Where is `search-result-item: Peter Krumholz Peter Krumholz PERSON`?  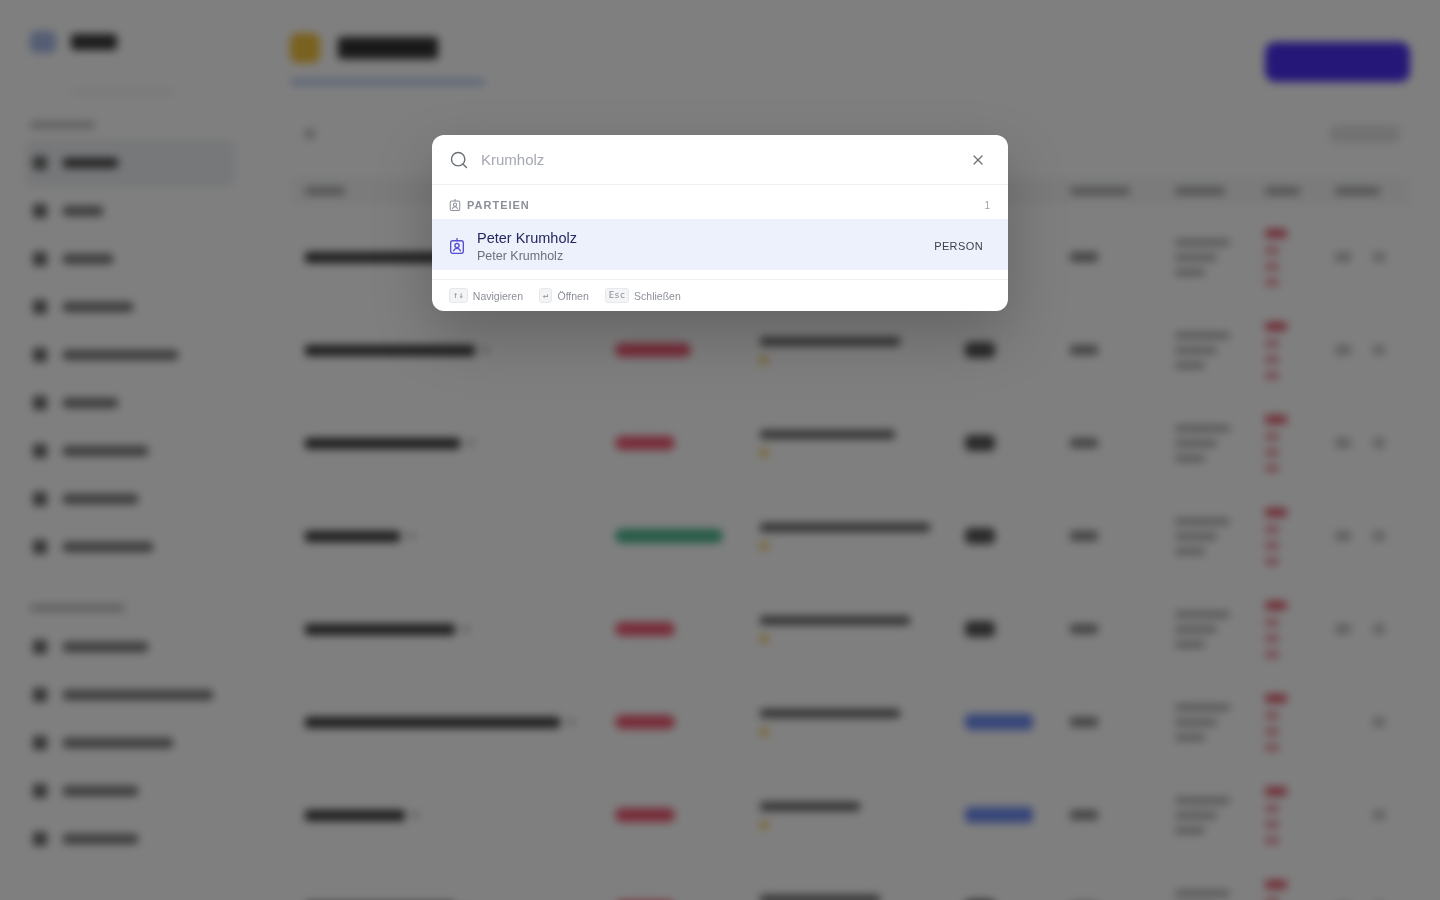
search-result-item: Peter Krumholz Peter Krumholz PERSON is located at coordinates (720, 244).